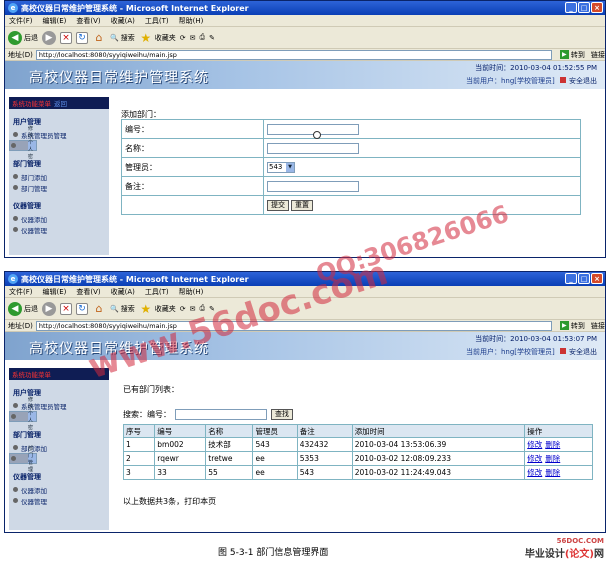  Describe the element at coordinates (282, 414) in the screenshot. I see `find-button: 查找` at that location.